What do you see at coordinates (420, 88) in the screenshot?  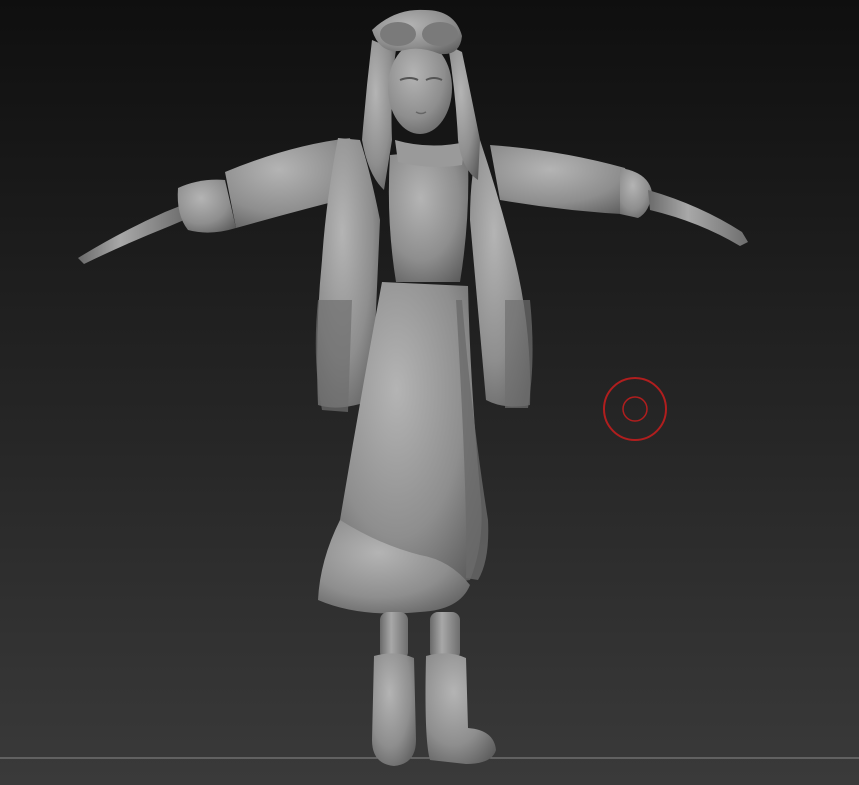 I see `head` at bounding box center [420, 88].